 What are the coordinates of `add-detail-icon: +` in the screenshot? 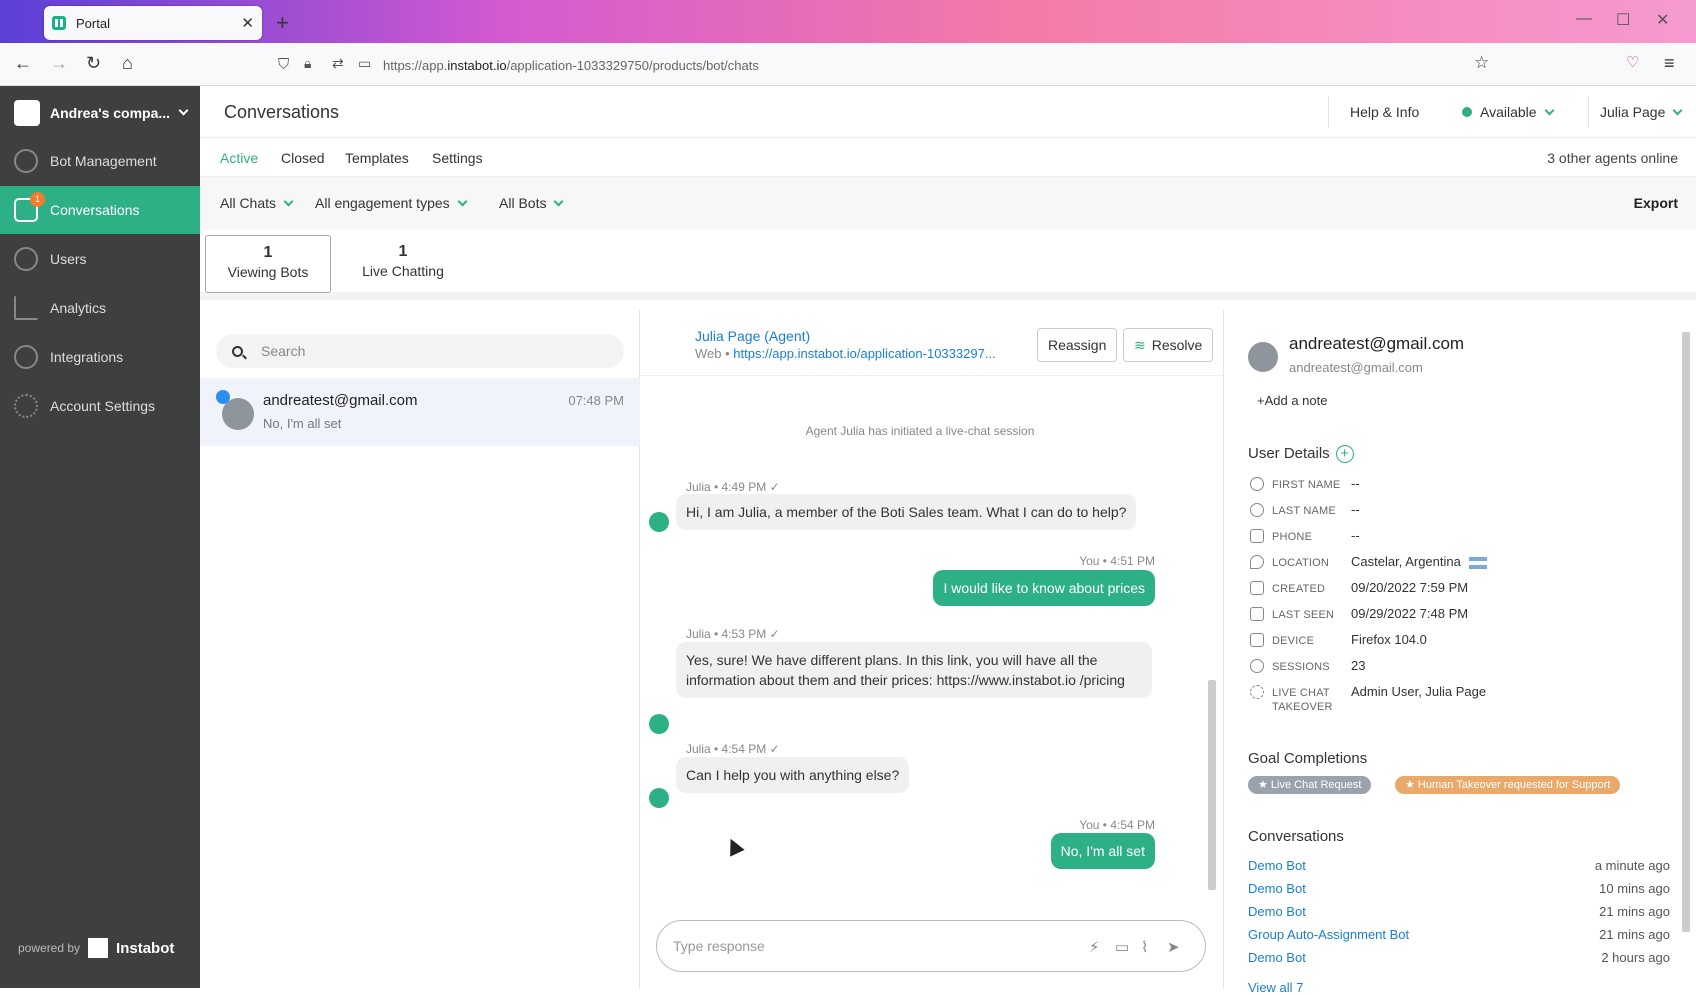 It's located at (1344, 454).